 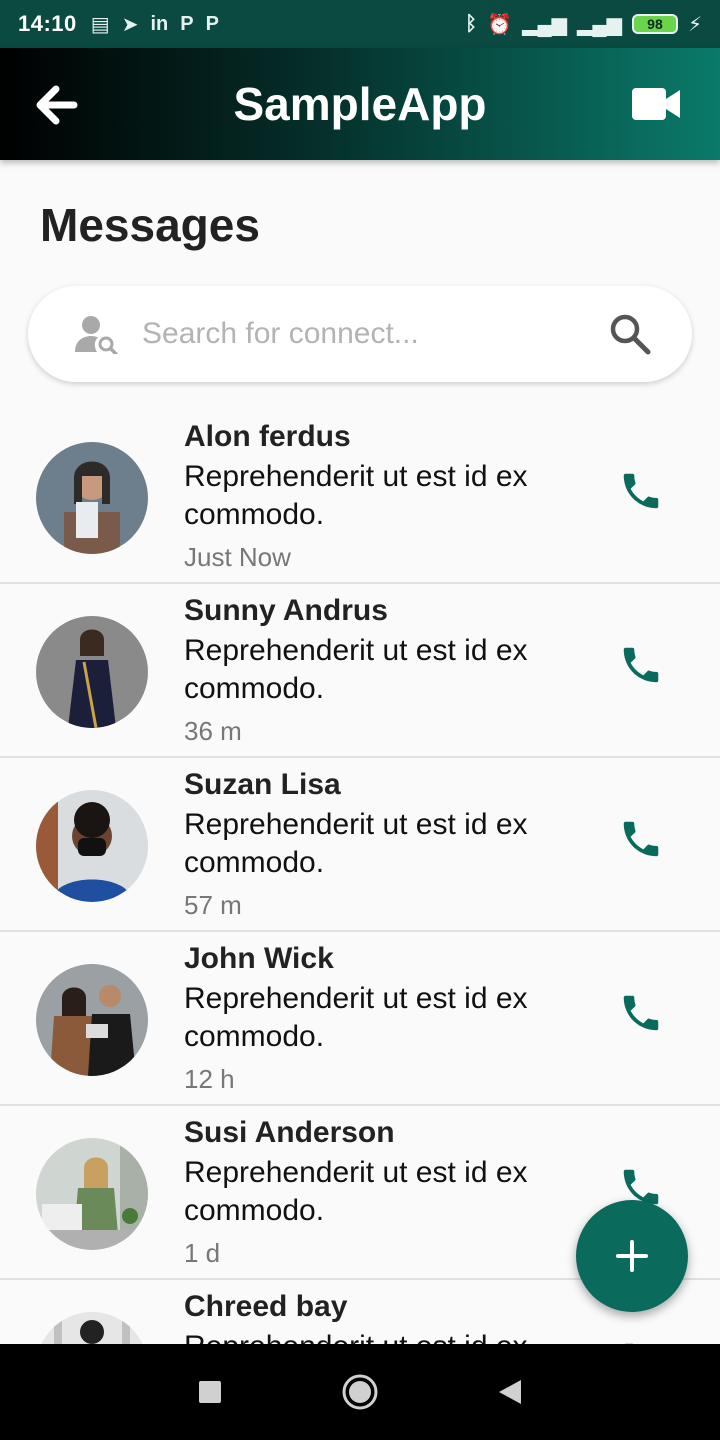 What do you see at coordinates (47, 23) in the screenshot?
I see `status-time: 14:10` at bounding box center [47, 23].